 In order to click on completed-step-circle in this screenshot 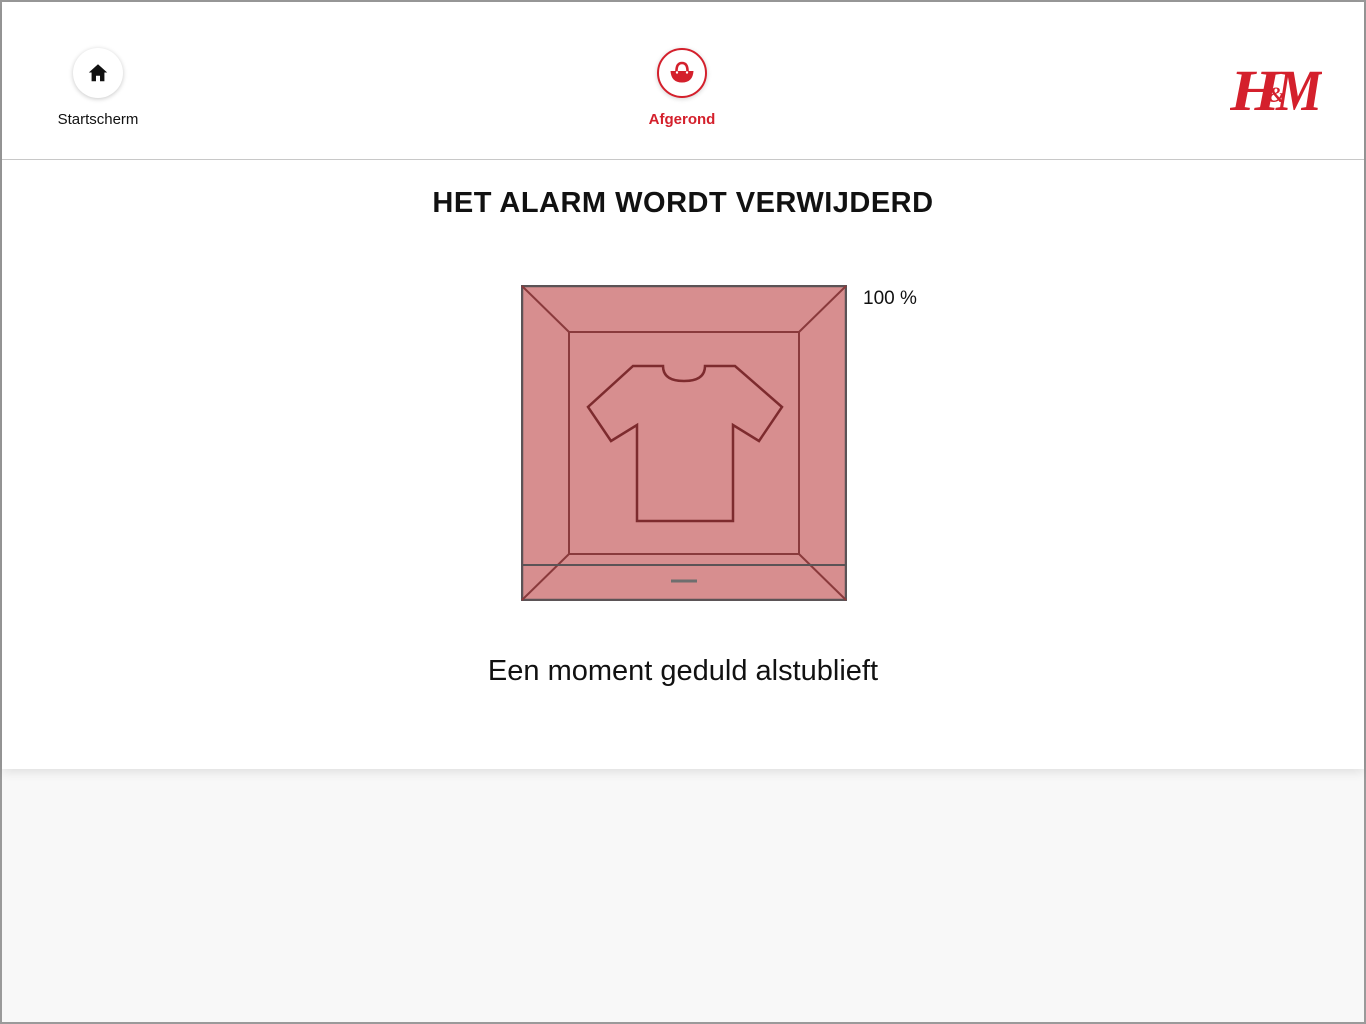, I will do `click(682, 73)`.